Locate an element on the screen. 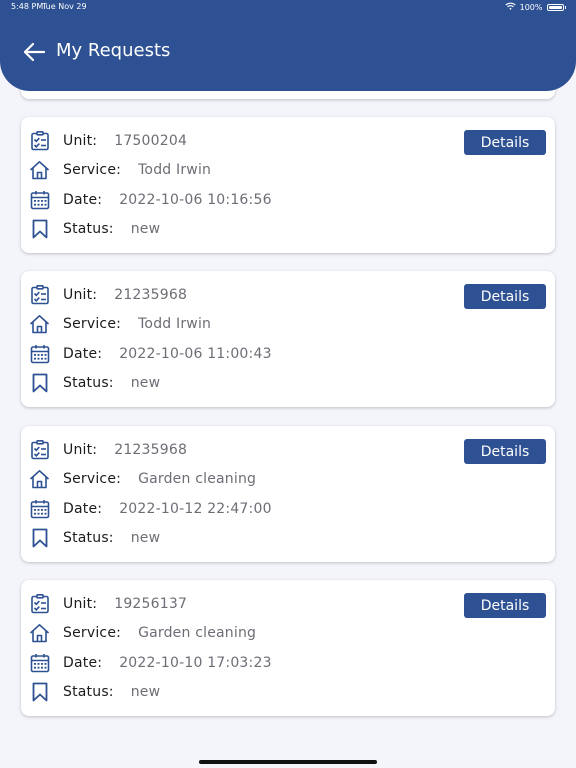 The image size is (576, 768). unit-value: 19256137 is located at coordinates (151, 604).